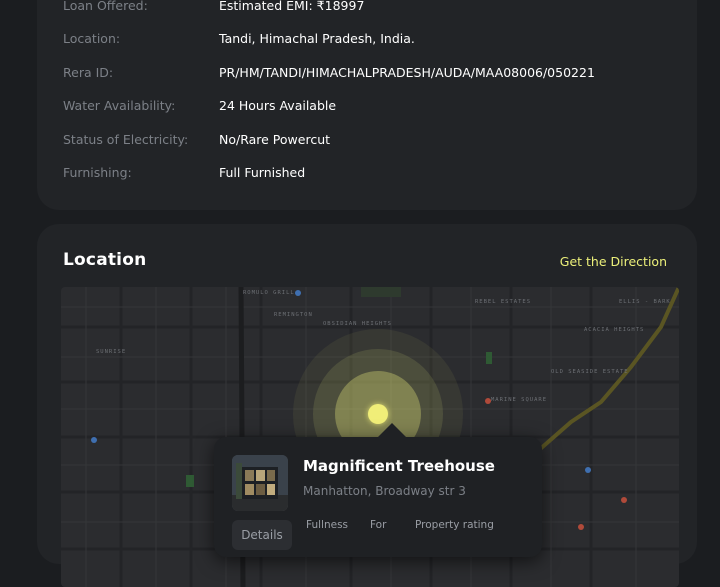 The image size is (720, 587). What do you see at coordinates (645, 302) in the screenshot?
I see `map-label: Ellis - Bark` at bounding box center [645, 302].